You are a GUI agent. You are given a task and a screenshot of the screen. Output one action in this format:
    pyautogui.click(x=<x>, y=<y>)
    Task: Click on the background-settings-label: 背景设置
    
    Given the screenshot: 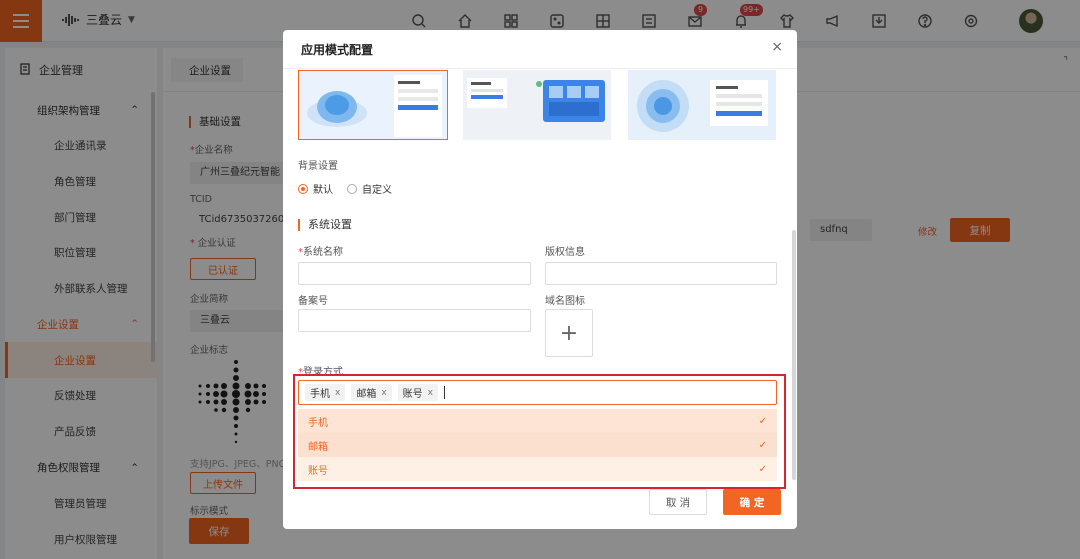 What is the action you would take?
    pyautogui.click(x=318, y=166)
    